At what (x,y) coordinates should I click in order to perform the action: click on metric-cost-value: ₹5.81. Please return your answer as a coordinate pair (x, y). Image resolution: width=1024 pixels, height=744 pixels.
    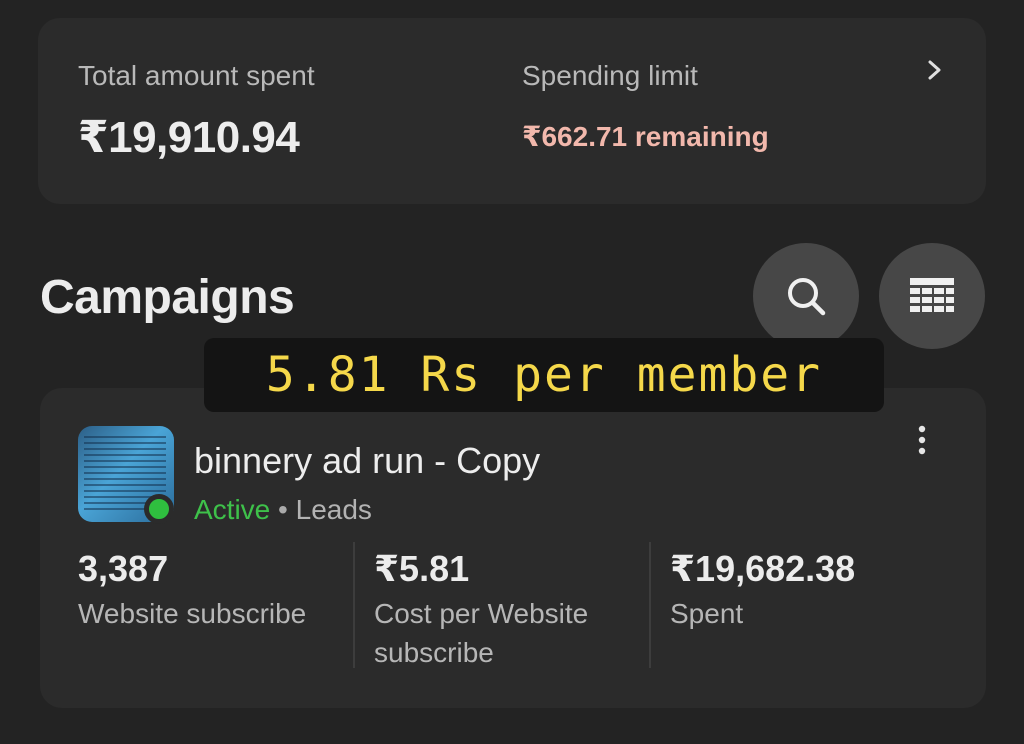
    Looking at the image, I should click on (422, 568).